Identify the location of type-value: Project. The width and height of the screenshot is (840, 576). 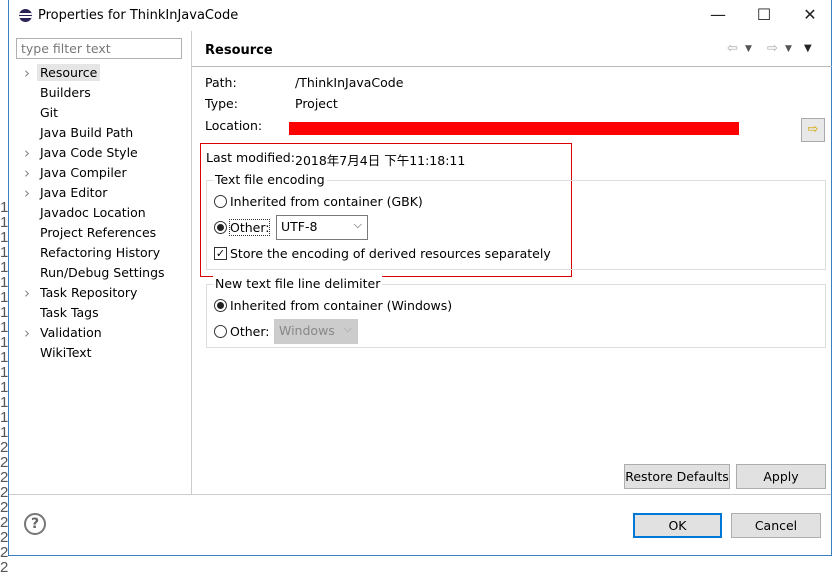
(316, 103).